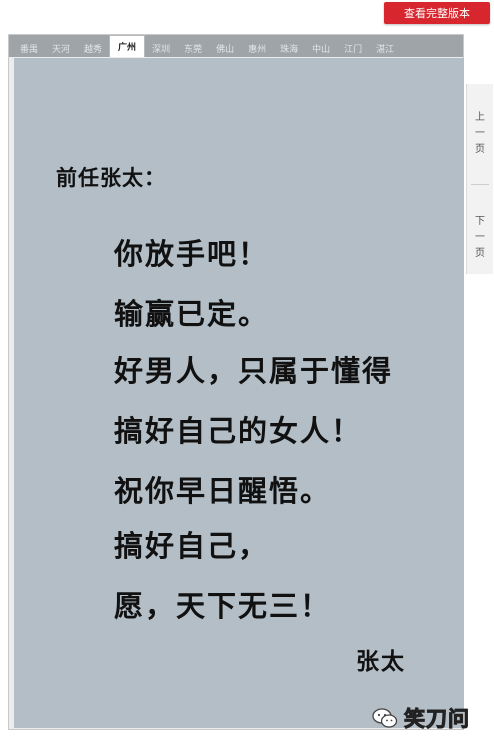  I want to click on next-page-button: 下 一 页, so click(480, 238).